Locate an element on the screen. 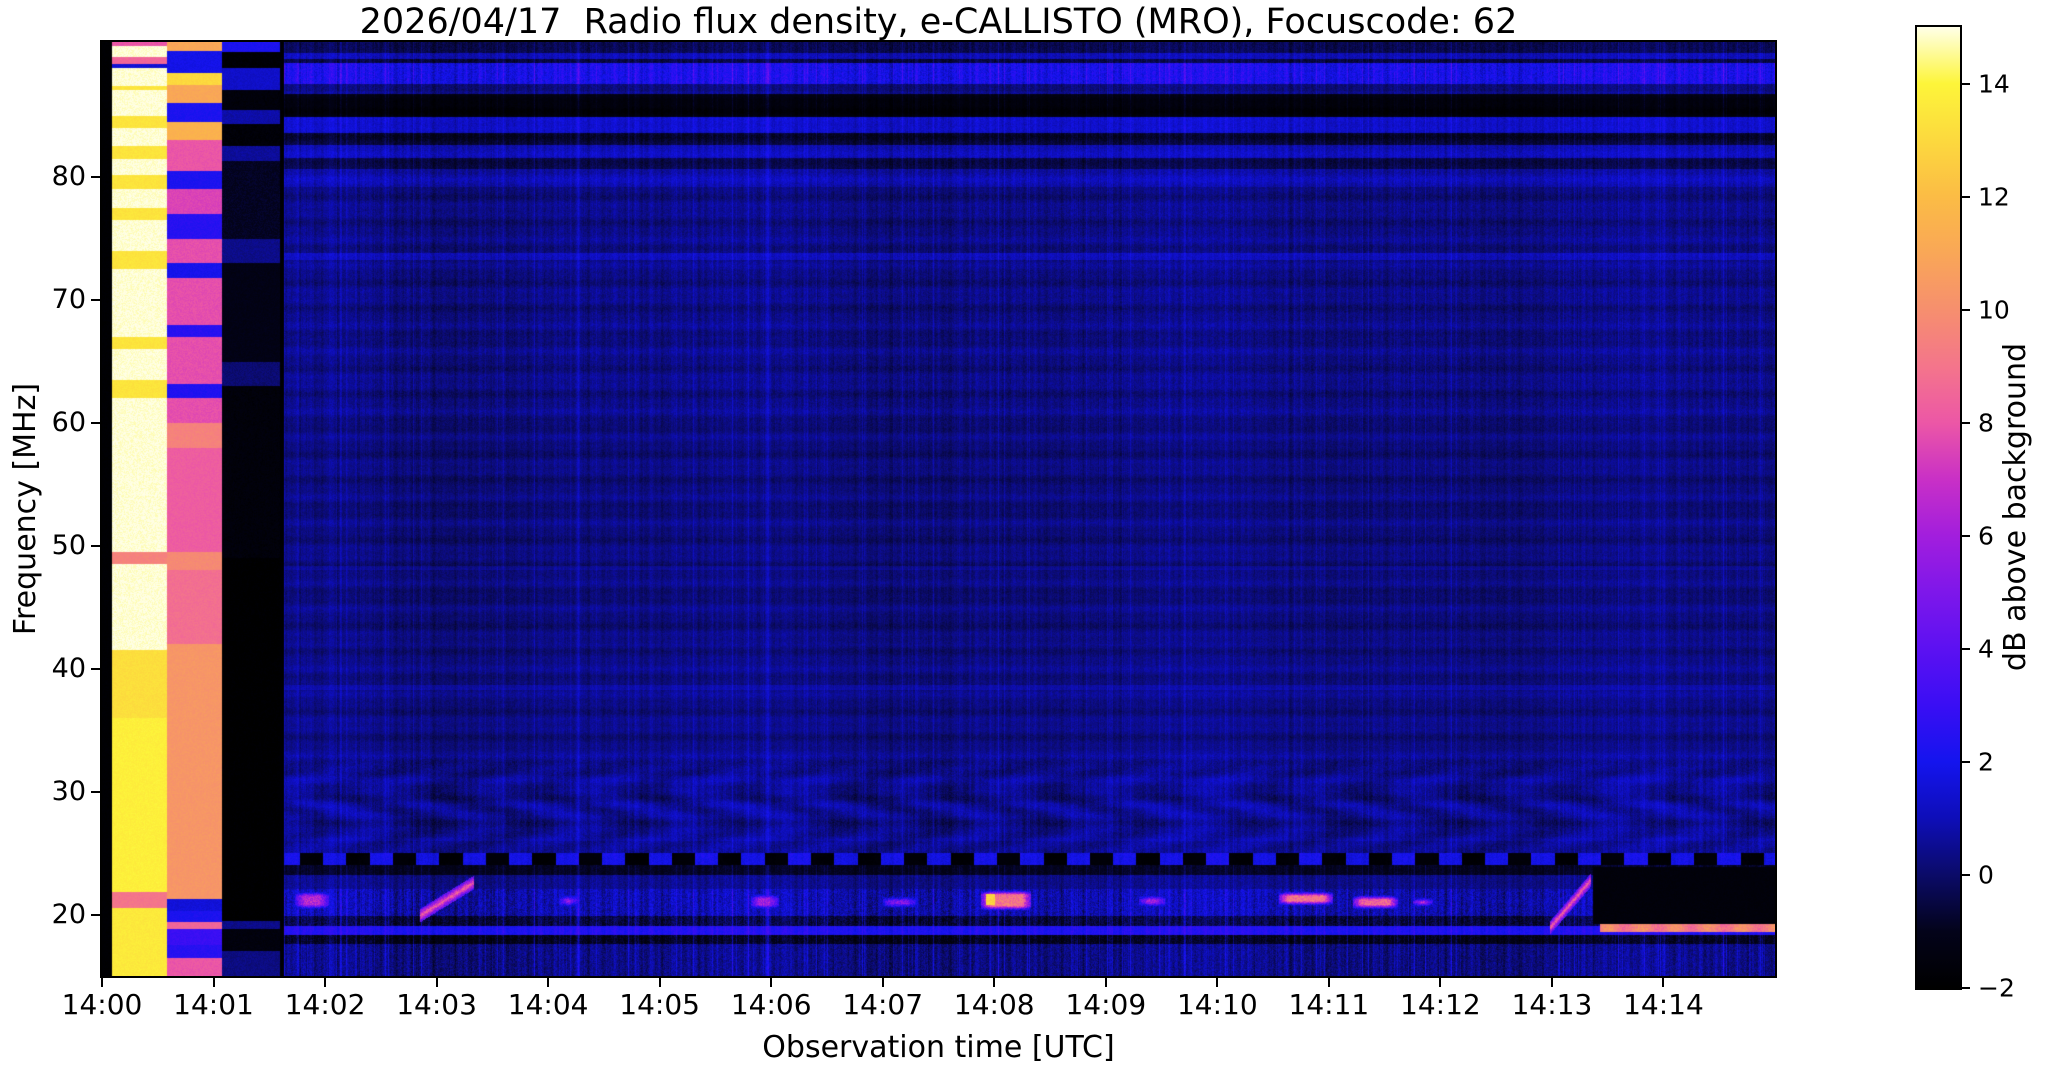 Image resolution: width=2047 pixels, height=1067 pixels. x-tick-label: 14:14 is located at coordinates (1663, 1004).